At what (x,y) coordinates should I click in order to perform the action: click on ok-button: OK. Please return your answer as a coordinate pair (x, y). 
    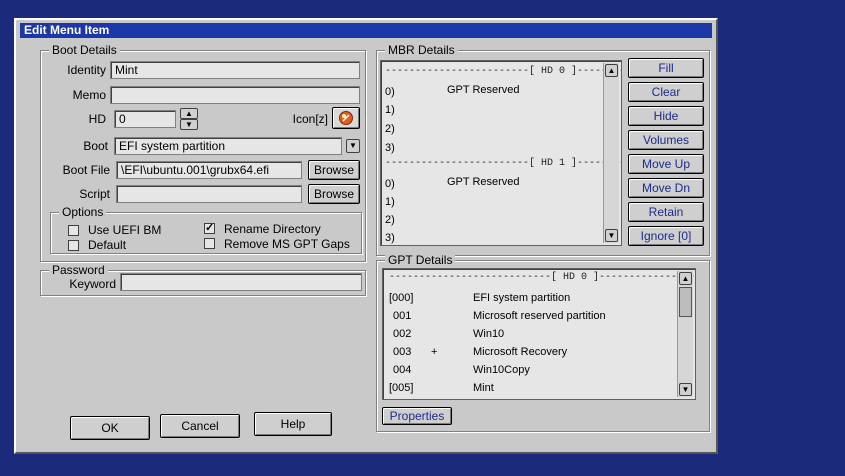
    Looking at the image, I should click on (110, 428).